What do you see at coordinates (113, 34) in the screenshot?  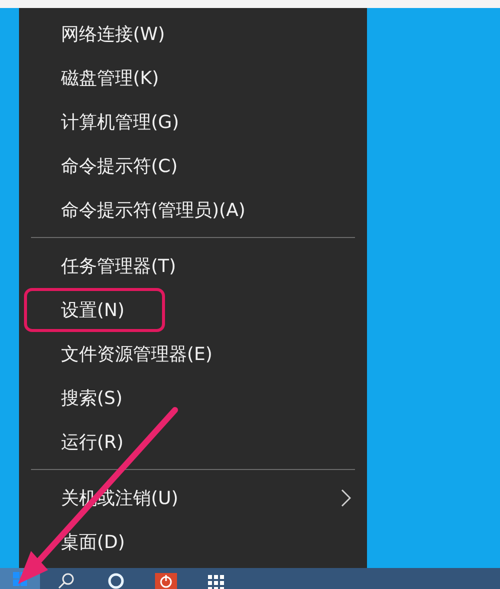 I see `menu-item: 网络连接(W)` at bounding box center [113, 34].